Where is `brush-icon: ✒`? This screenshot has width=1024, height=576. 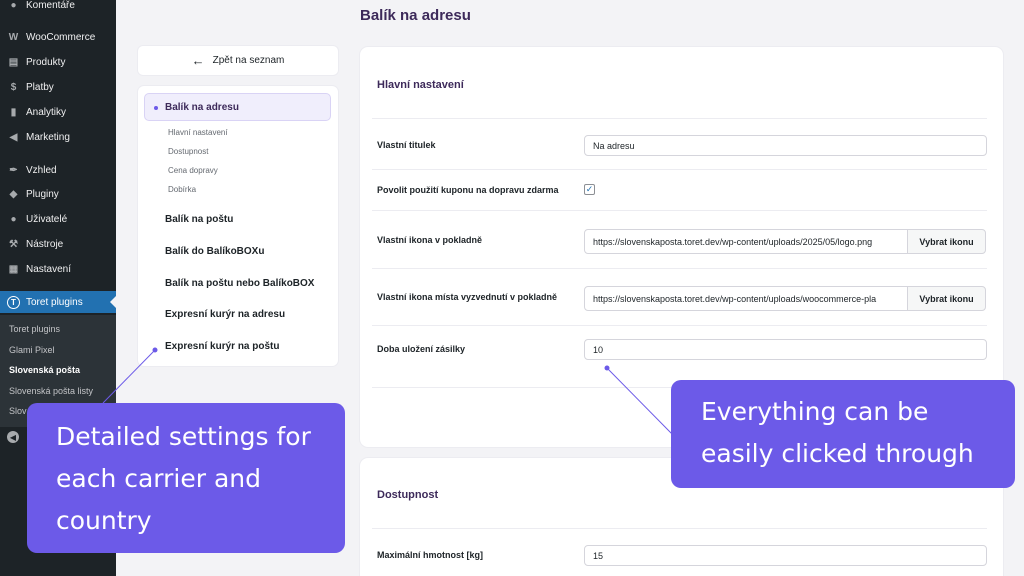 brush-icon: ✒ is located at coordinates (13, 170).